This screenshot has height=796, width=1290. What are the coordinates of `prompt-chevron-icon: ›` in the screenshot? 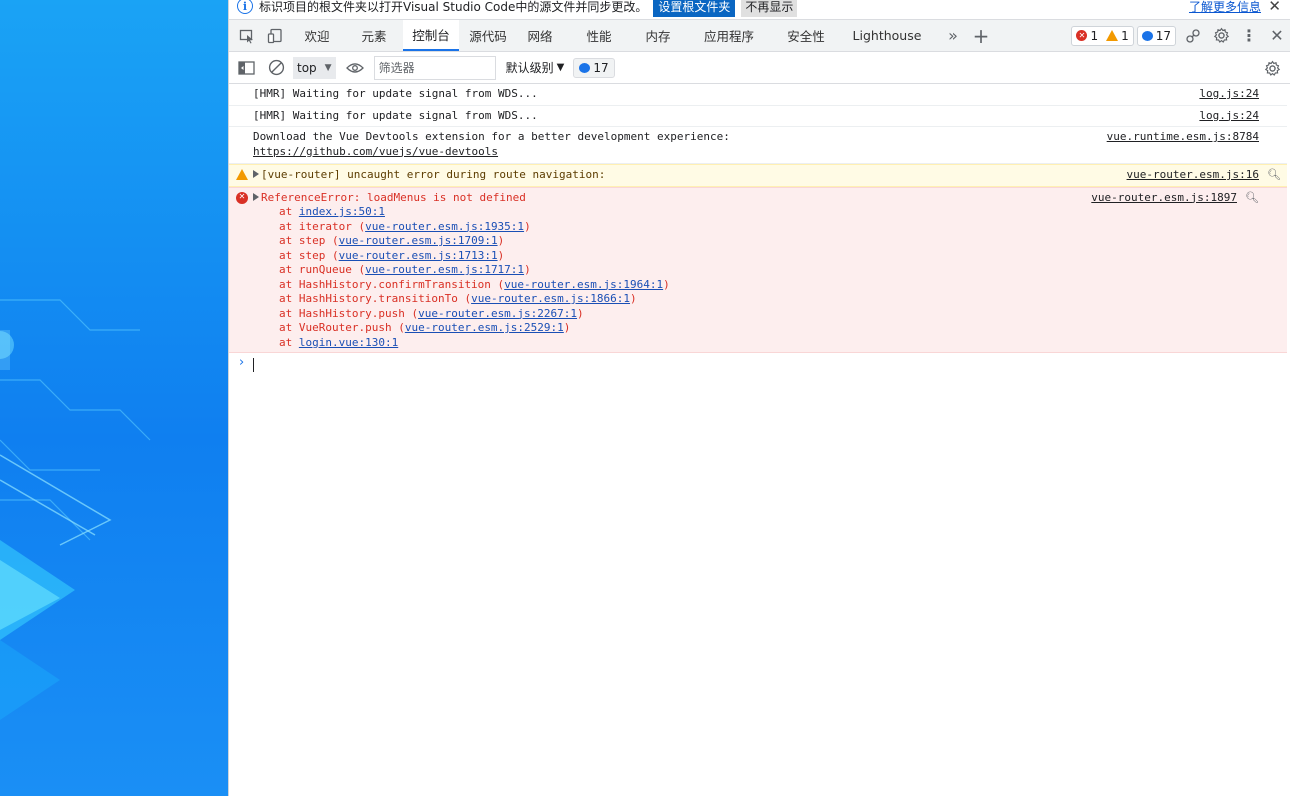 It's located at (242, 362).